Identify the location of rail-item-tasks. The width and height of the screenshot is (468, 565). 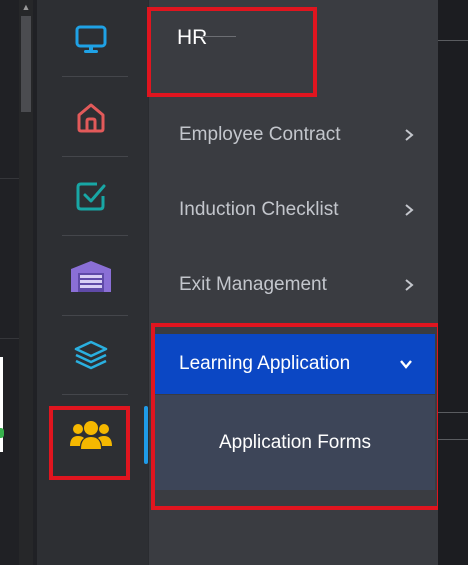
(91, 195).